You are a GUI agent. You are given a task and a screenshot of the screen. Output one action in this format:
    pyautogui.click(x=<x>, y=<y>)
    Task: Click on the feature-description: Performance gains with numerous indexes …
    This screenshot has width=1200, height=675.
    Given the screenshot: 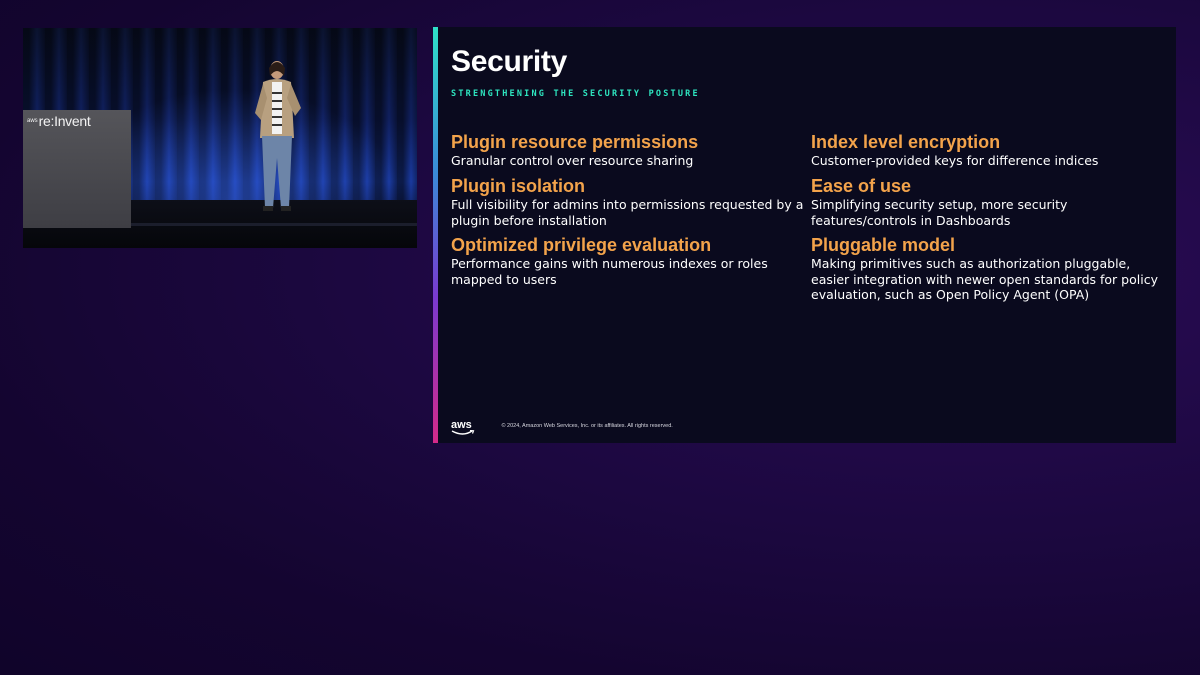 What is the action you would take?
    pyautogui.click(x=609, y=271)
    